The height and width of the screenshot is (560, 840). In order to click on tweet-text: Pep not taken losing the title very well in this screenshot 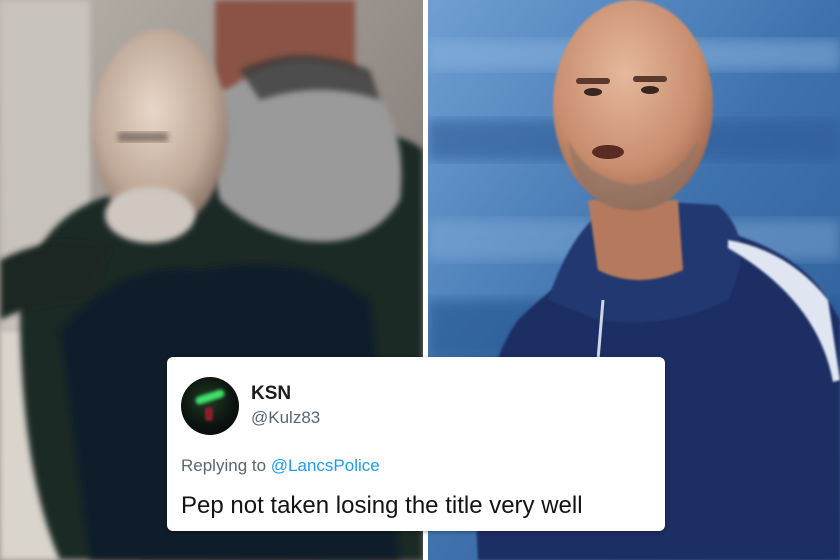, I will do `click(382, 505)`.